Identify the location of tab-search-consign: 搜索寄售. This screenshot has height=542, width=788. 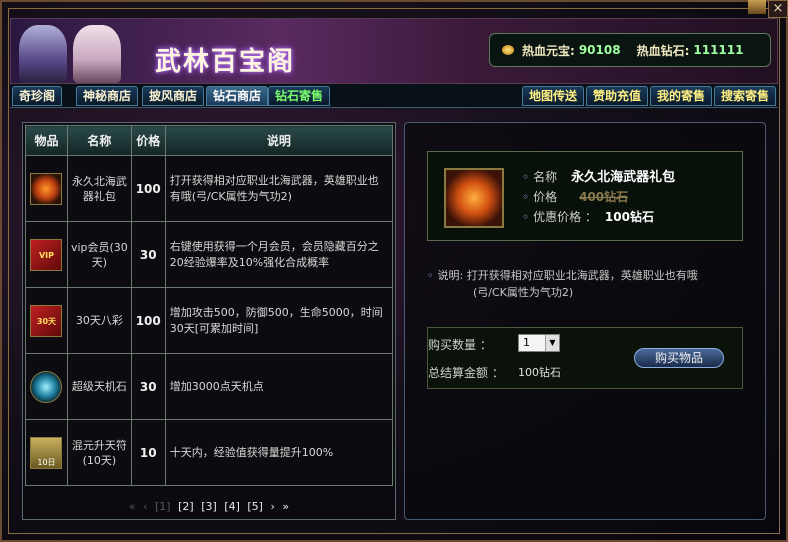
(745, 96).